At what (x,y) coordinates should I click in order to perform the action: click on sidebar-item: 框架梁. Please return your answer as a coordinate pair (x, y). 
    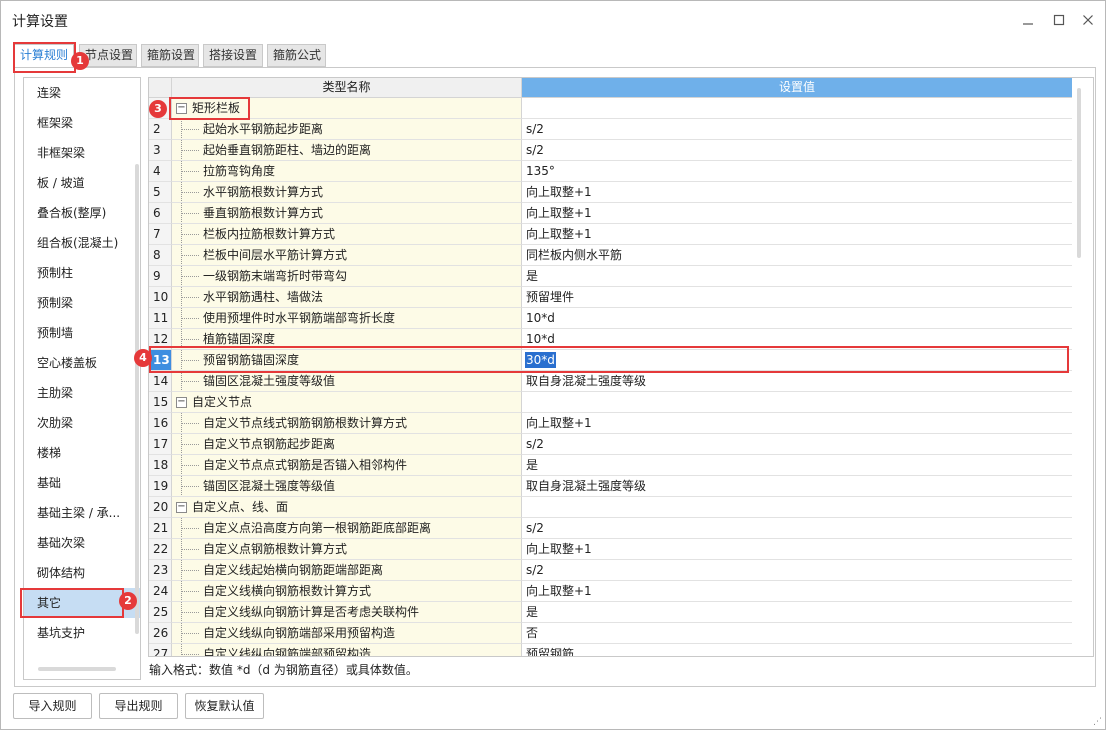
    Looking at the image, I should click on (82, 123).